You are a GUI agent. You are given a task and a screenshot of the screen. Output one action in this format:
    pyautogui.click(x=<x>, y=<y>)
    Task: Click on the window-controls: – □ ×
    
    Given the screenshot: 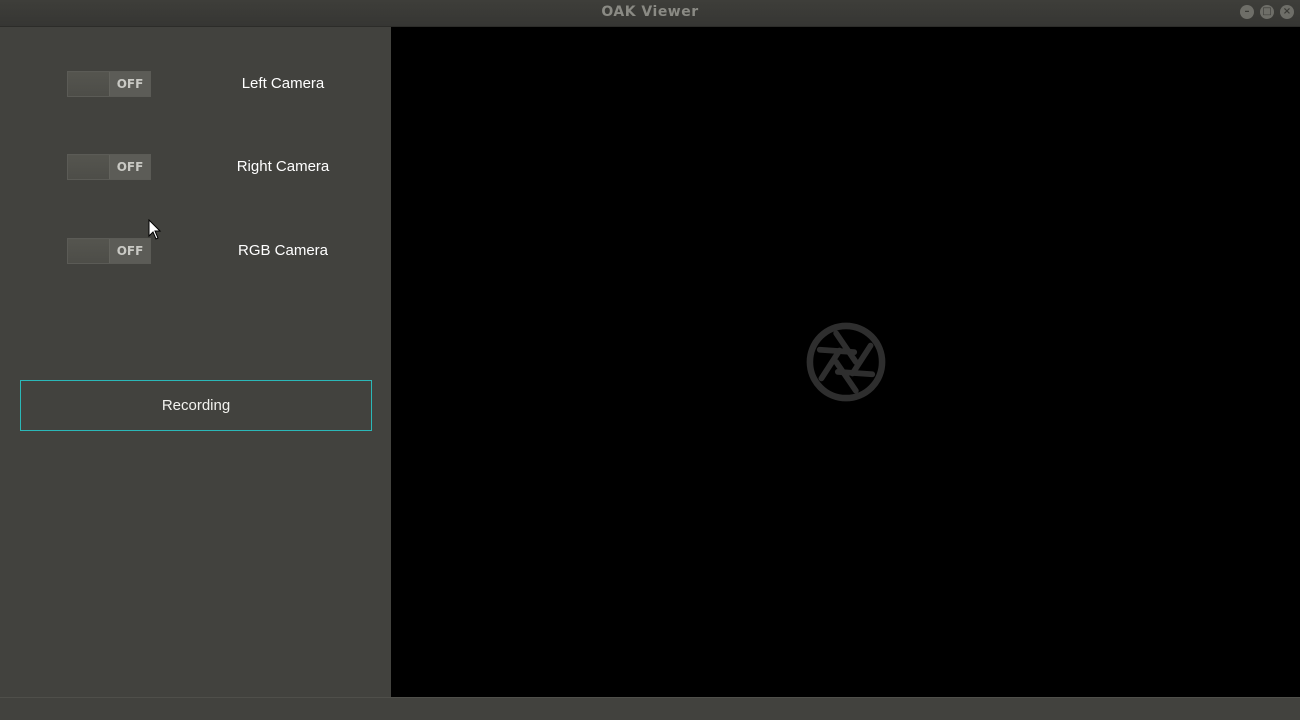 What is the action you would take?
    pyautogui.click(x=1267, y=12)
    